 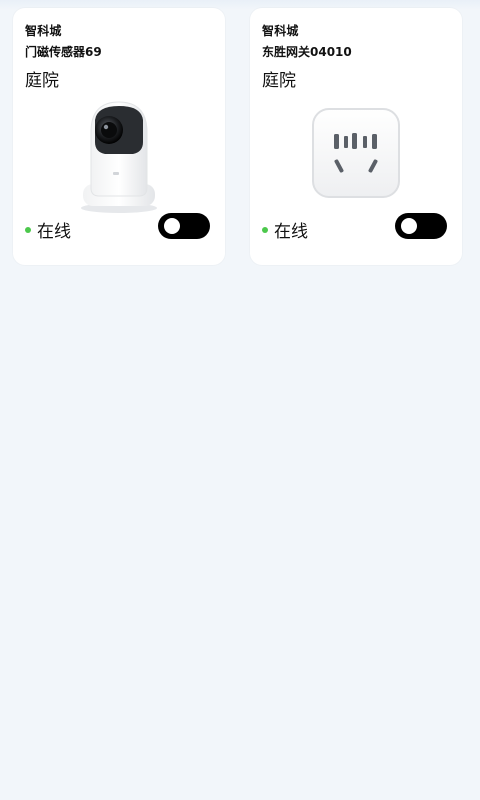 I want to click on device-name: 门磁传感器69, so click(x=63, y=52).